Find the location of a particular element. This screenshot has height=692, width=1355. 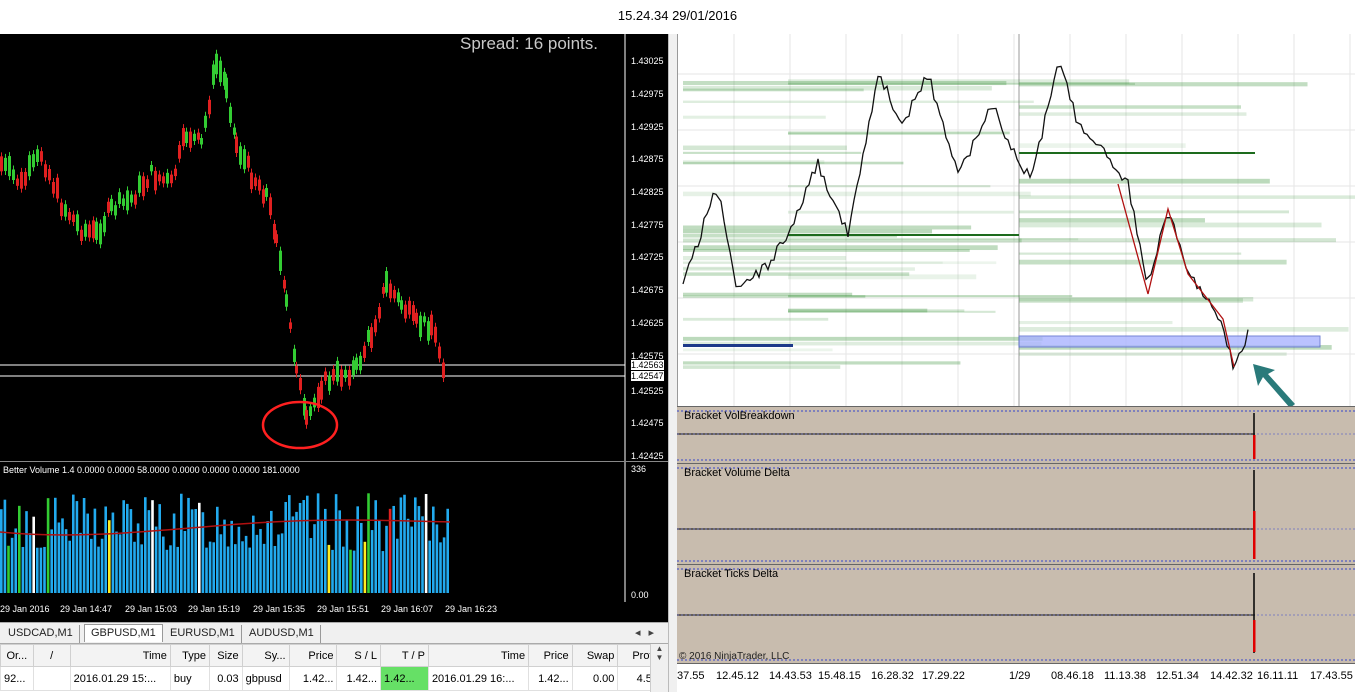

time-tick-label: 12.45.12 is located at coordinates (737, 676).